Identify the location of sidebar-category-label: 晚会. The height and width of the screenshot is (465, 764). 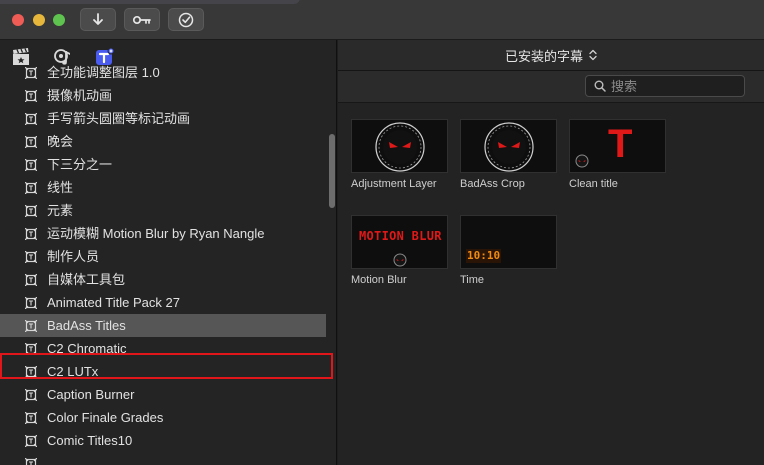
(60, 141).